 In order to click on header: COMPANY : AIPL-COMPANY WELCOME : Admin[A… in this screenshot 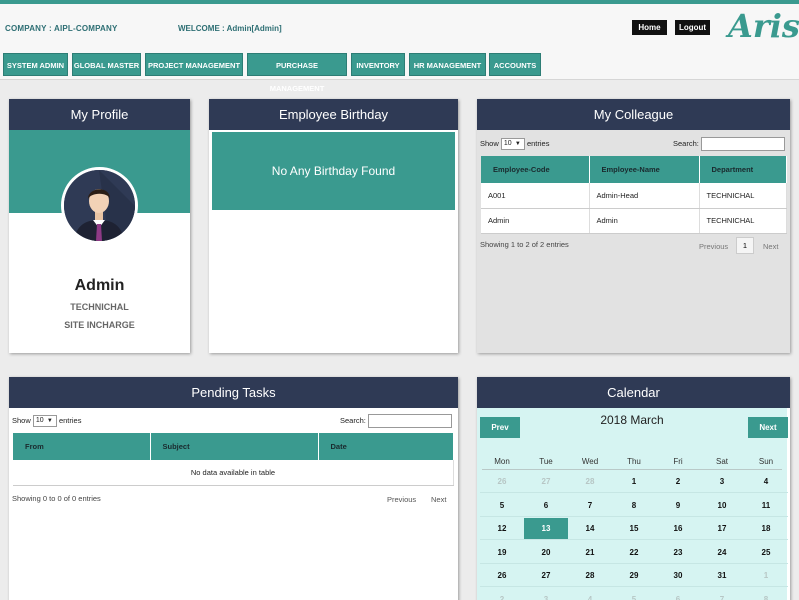, I will do `click(399, 48)`.